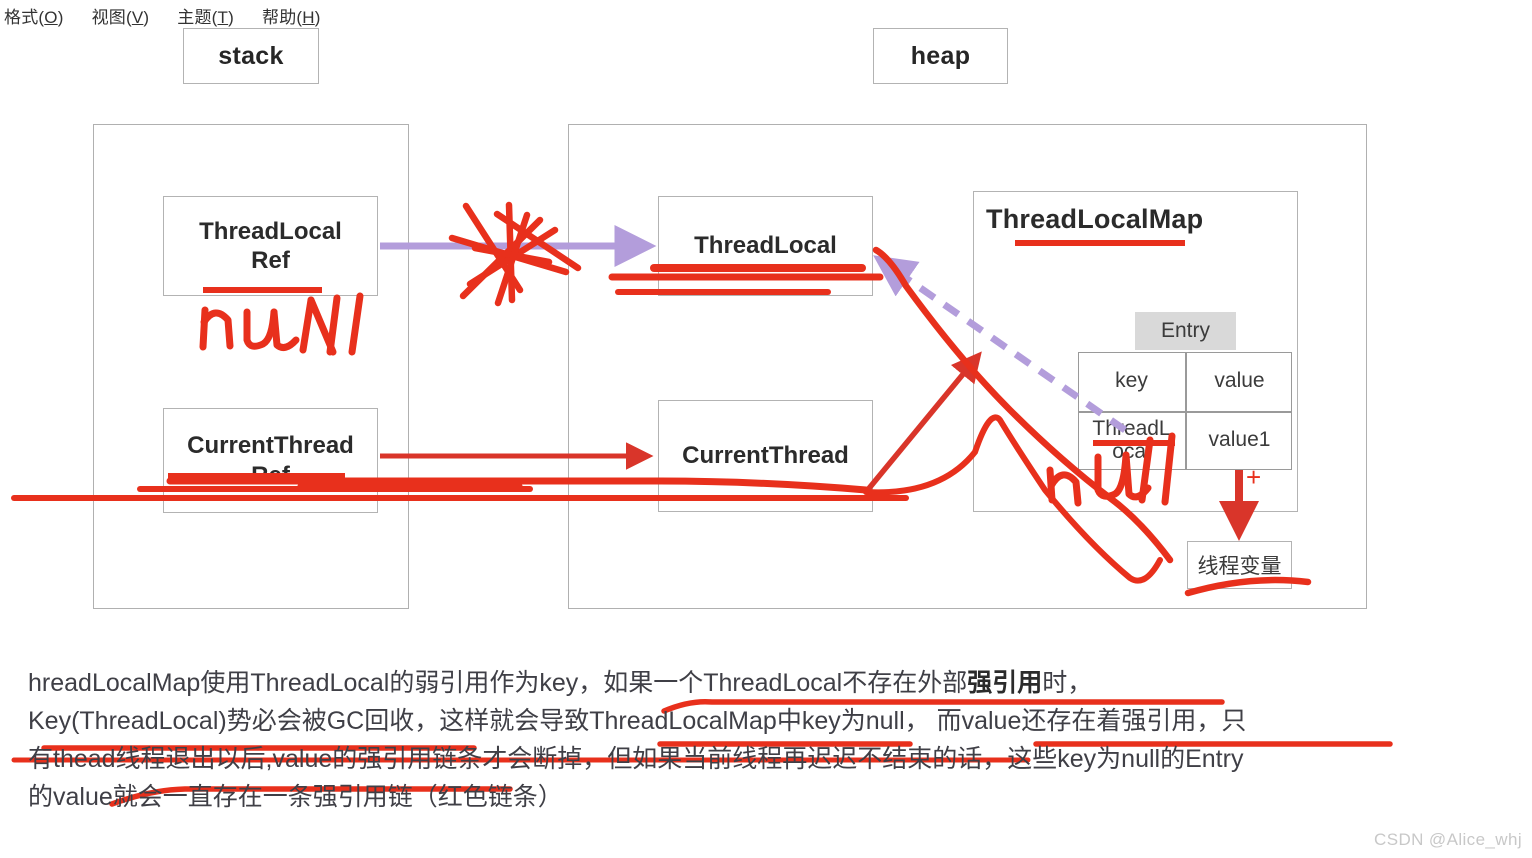  I want to click on menu-item-format: 格式(O), so click(34, 15).